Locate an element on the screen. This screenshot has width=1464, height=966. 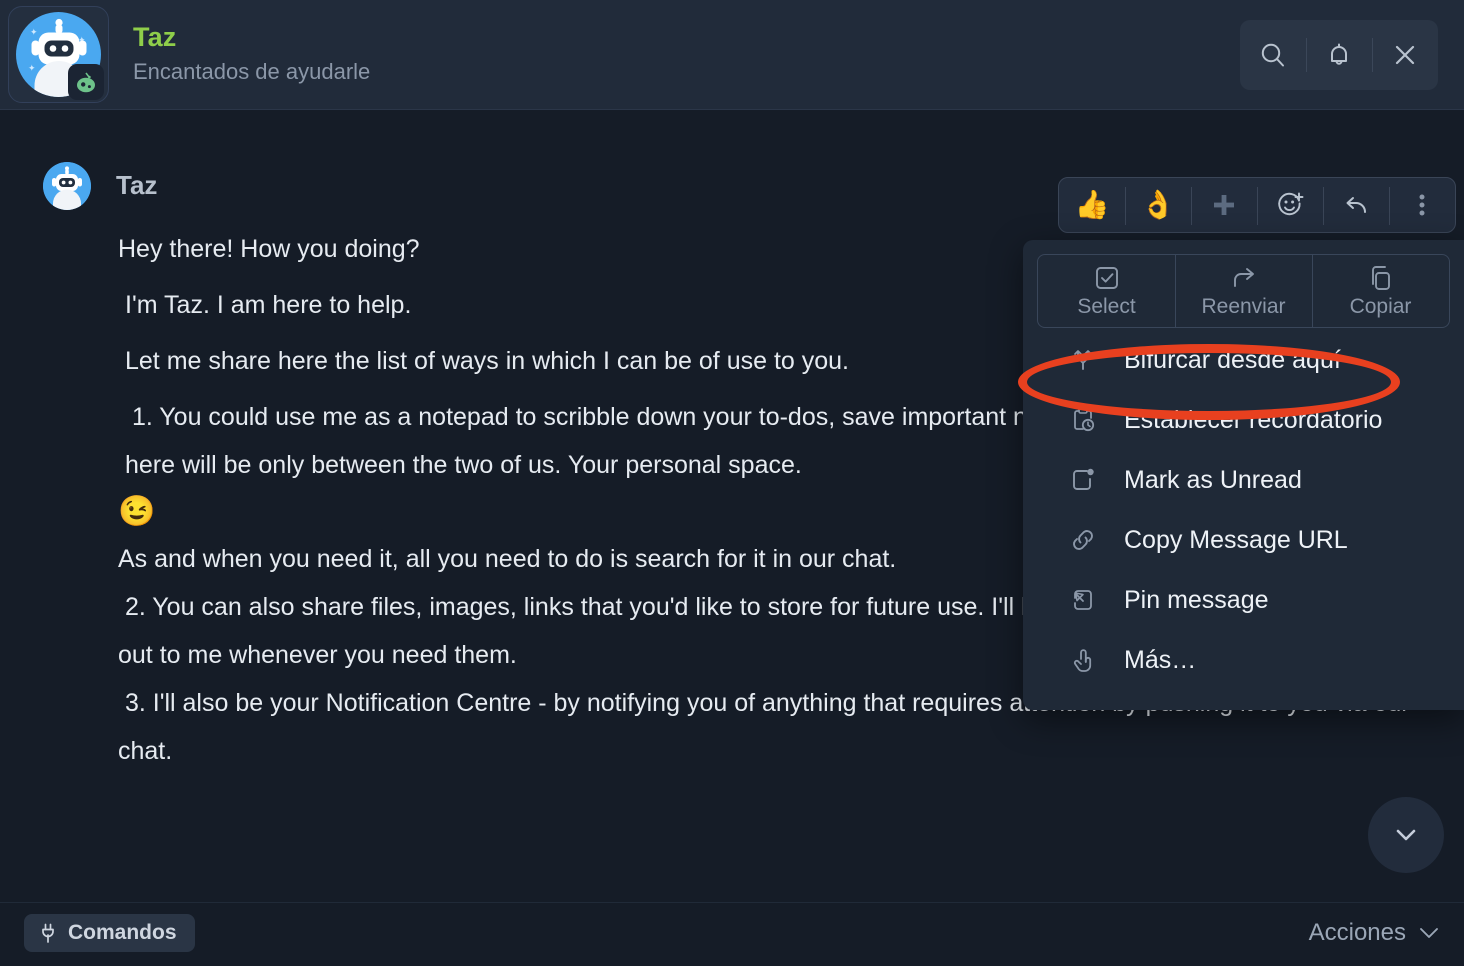
mark-as-unread-item: Mark as Unread is located at coordinates (1243, 480).